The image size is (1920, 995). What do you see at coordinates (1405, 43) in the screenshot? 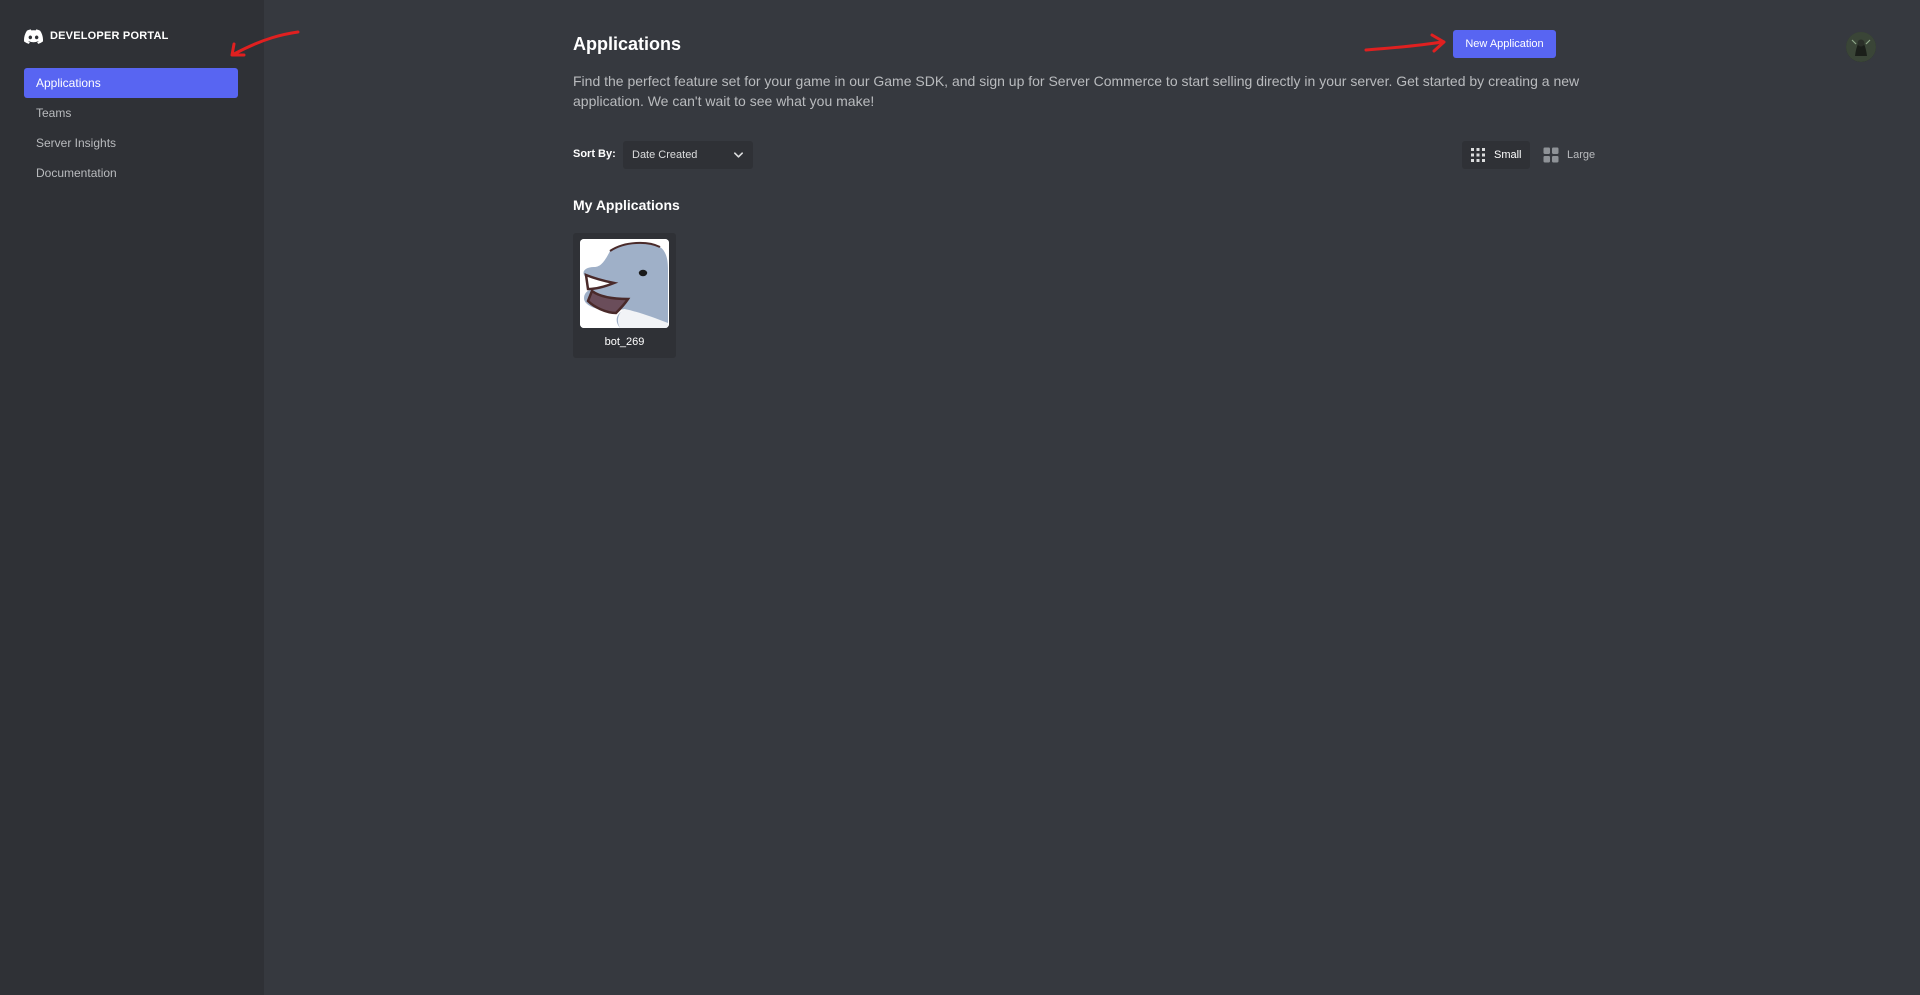
I see `annotation-arrow-new-application` at bounding box center [1405, 43].